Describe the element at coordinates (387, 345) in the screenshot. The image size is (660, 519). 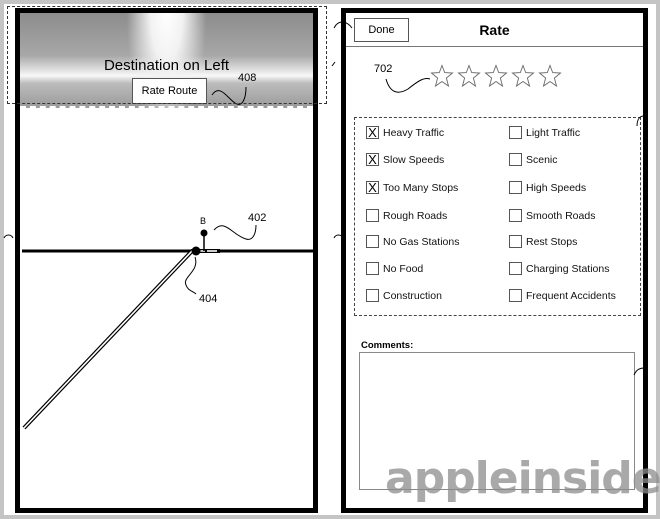
I see `comments-label: Comments:` at that location.